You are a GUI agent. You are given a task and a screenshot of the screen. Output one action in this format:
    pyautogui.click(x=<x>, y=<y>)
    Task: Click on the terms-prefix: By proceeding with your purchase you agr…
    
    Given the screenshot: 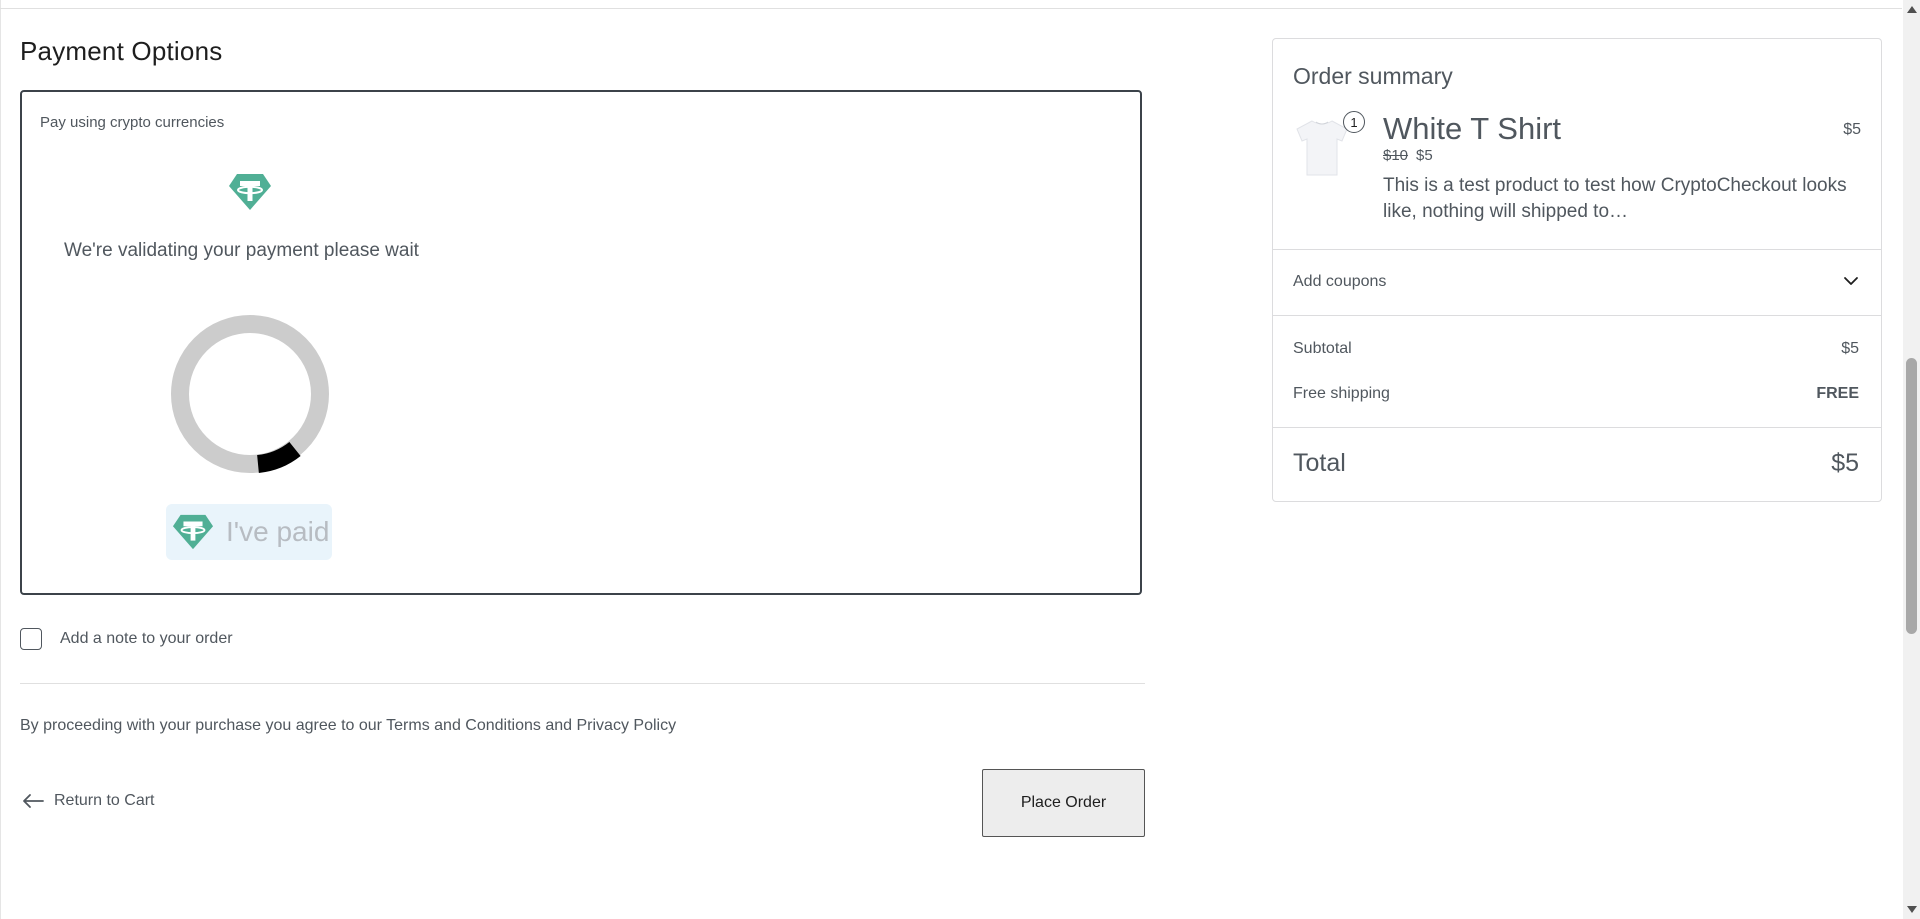 What is the action you would take?
    pyautogui.click(x=203, y=725)
    